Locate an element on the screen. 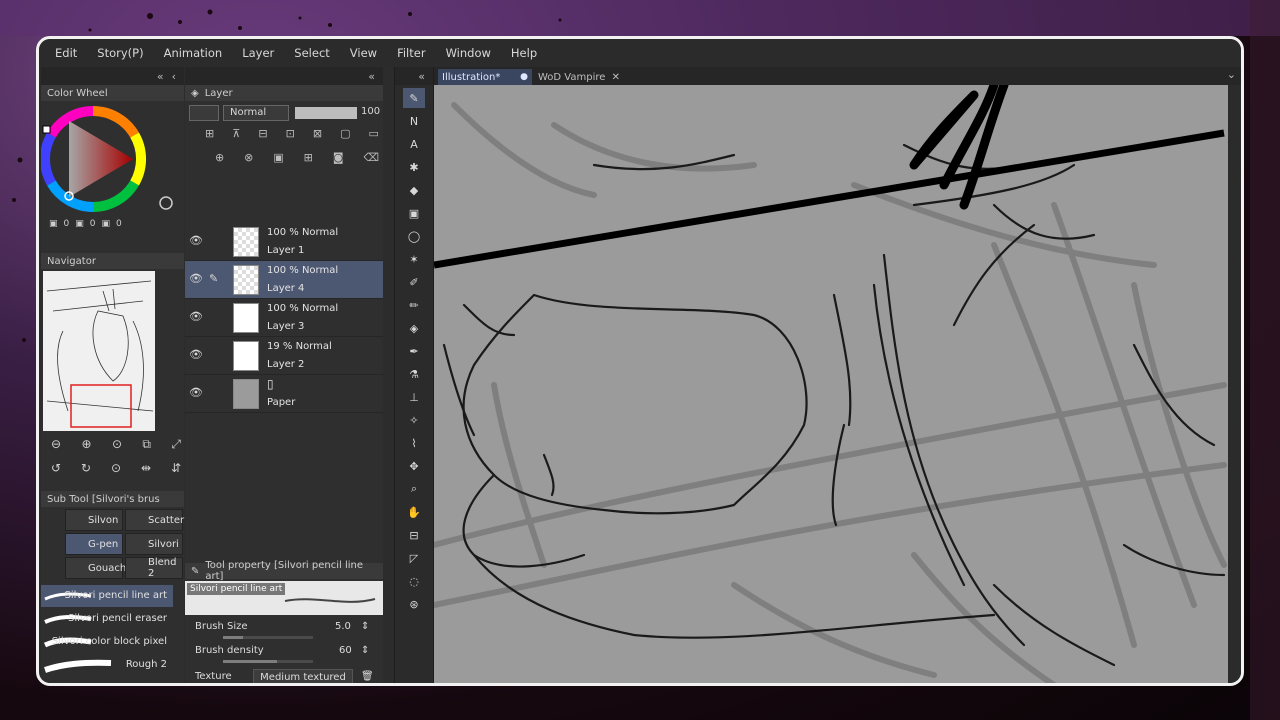  collapse-middle-icon: « is located at coordinates (371, 76).